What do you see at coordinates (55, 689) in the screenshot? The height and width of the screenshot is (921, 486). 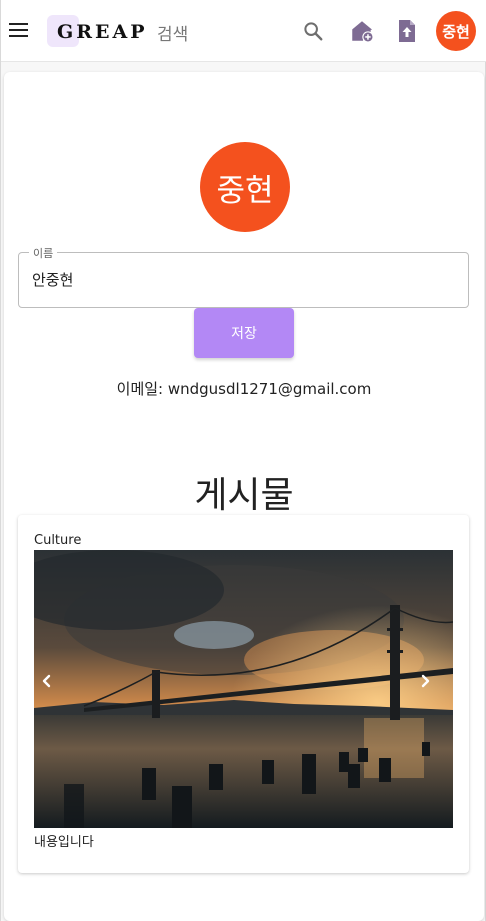 I see `carousel-prev-button` at bounding box center [55, 689].